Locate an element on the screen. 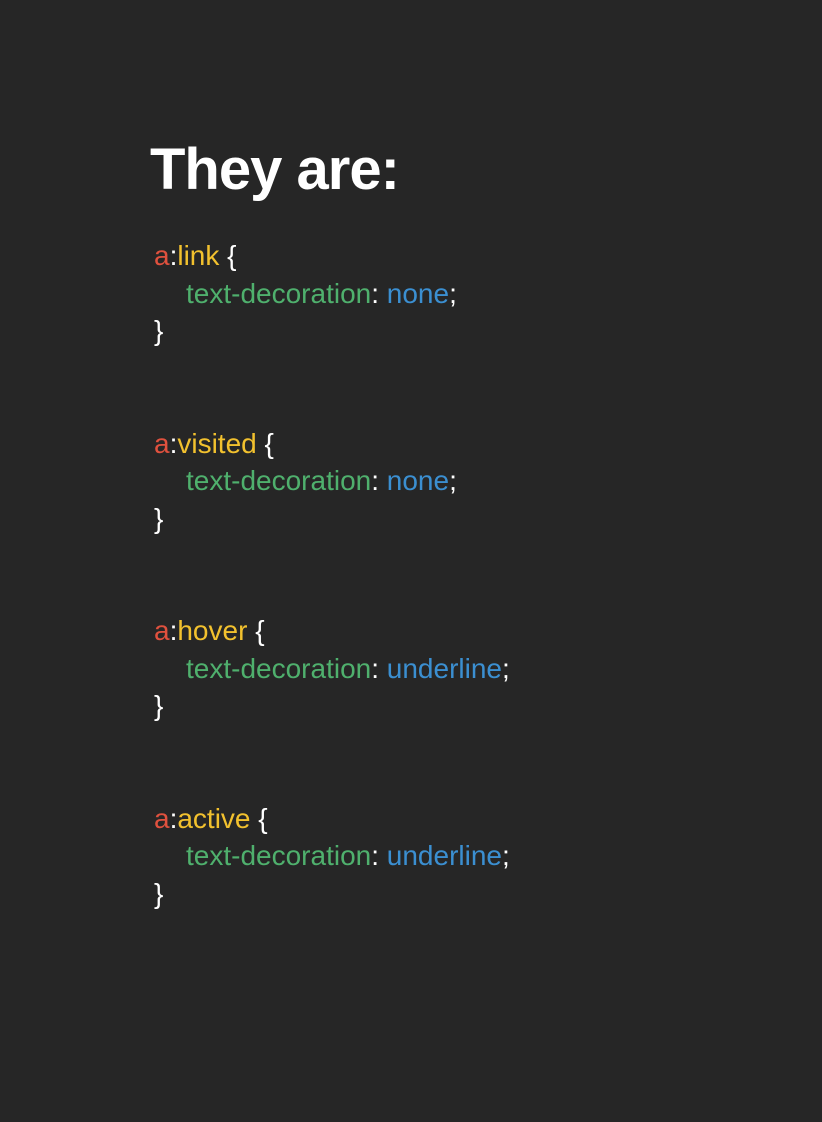 The width and height of the screenshot is (822, 1122). css-rule-link: a:link { text-decoration: none; } is located at coordinates (472, 293).